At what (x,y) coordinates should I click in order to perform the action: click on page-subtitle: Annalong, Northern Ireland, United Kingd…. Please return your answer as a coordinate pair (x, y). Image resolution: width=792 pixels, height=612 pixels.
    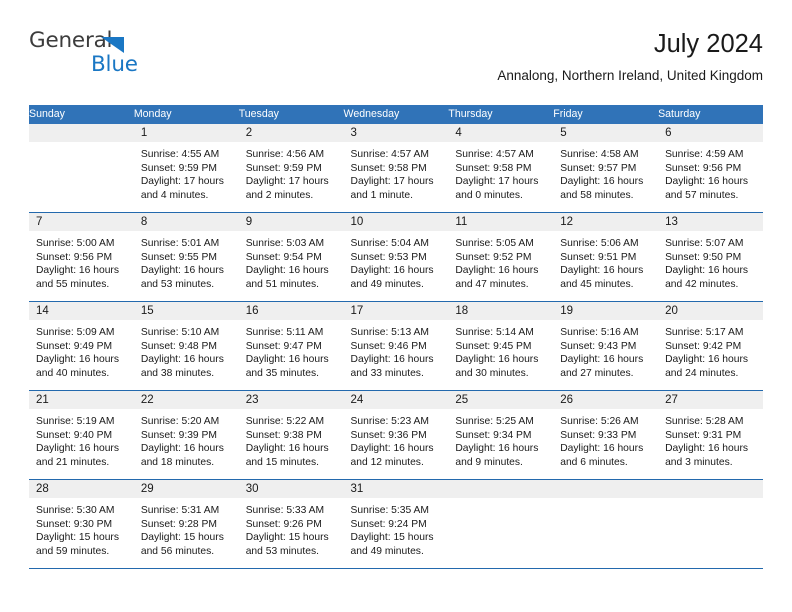
    Looking at the image, I should click on (630, 75).